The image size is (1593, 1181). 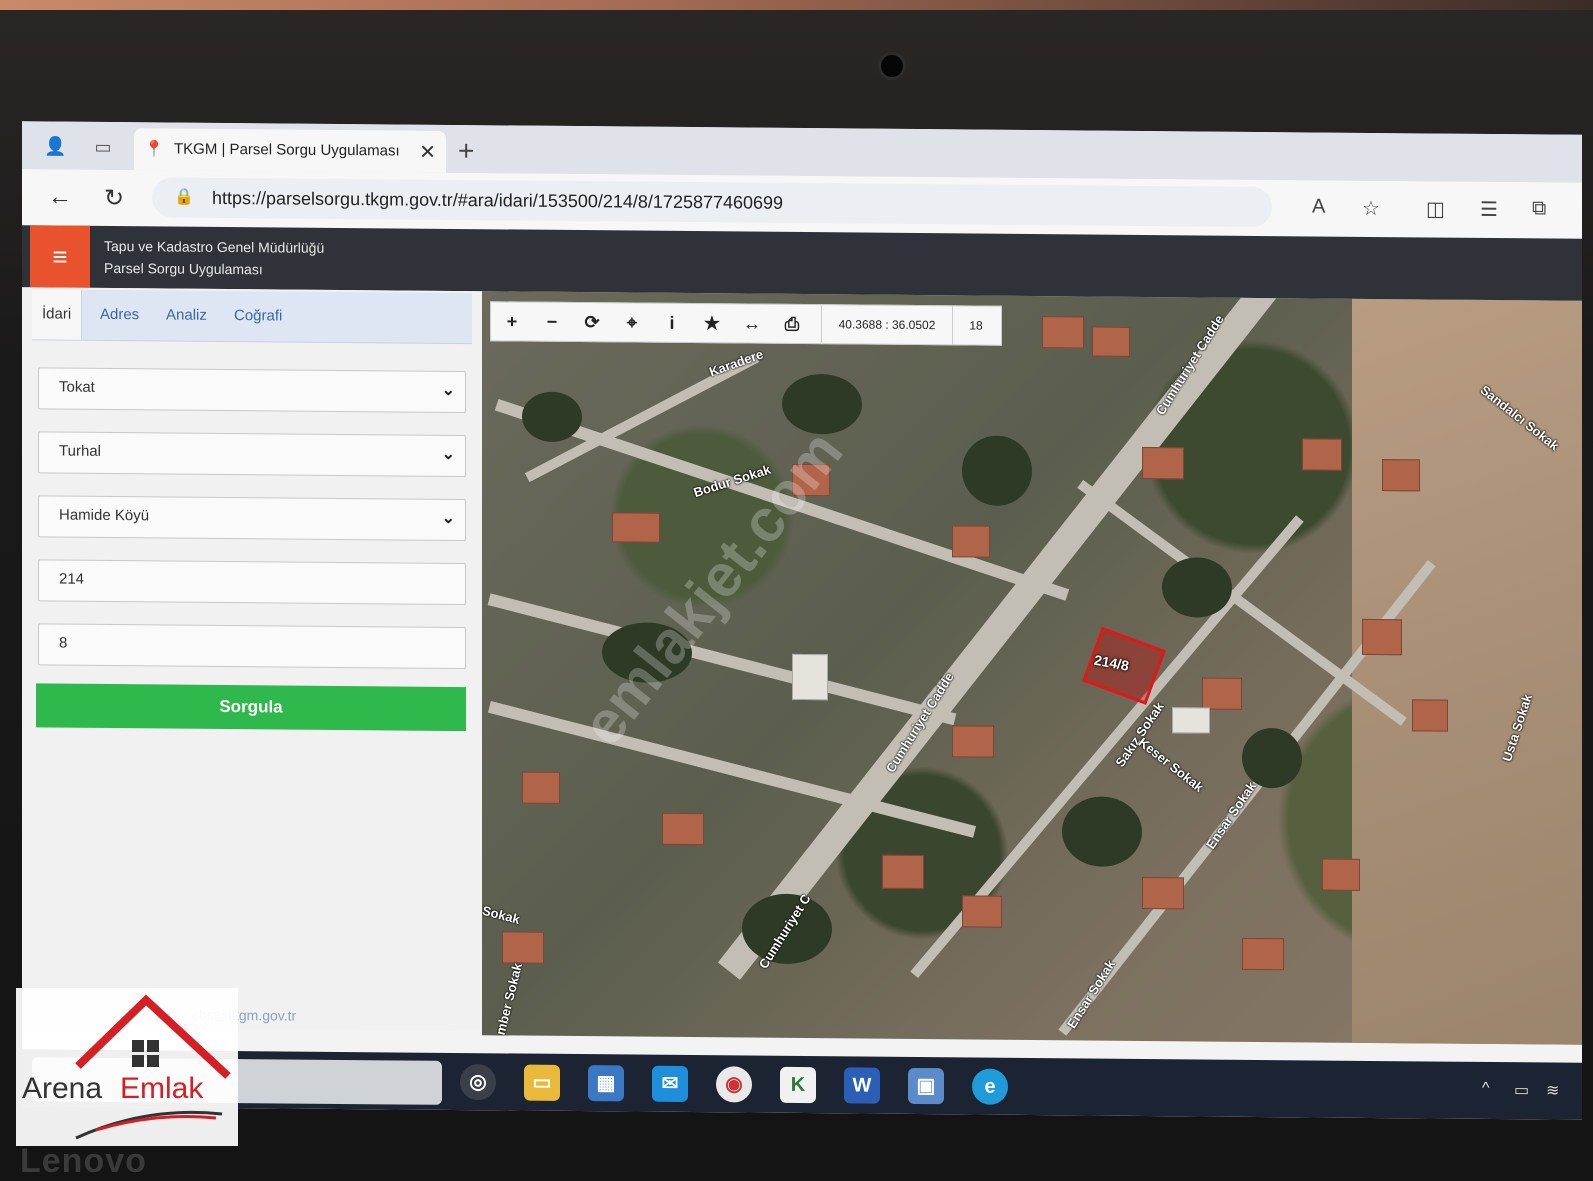 What do you see at coordinates (734, 1084) in the screenshot?
I see `chrome-icon: ◉` at bounding box center [734, 1084].